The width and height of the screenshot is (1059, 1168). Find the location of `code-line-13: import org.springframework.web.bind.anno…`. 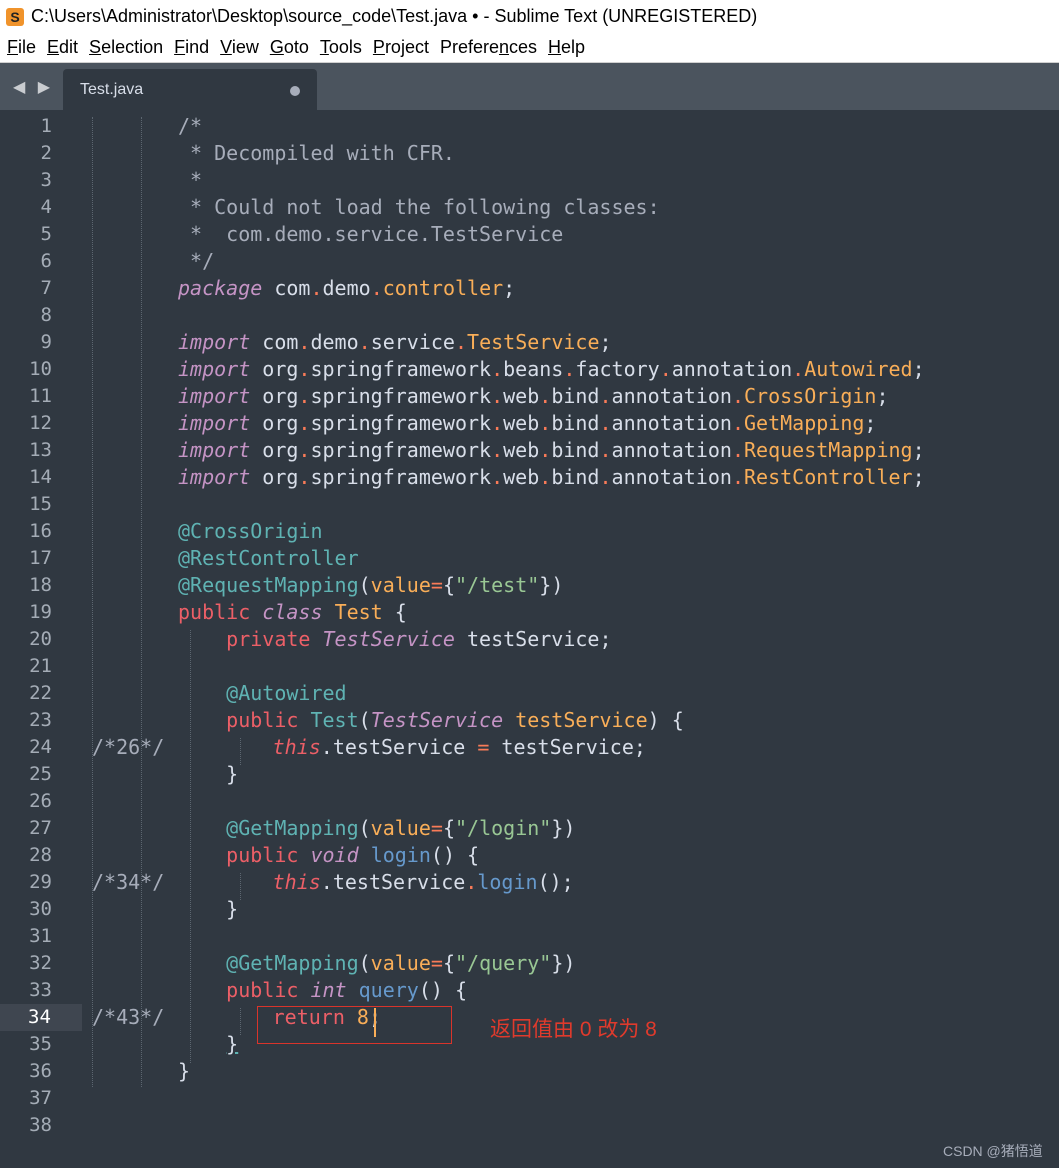

code-line-13: import org.springframework.web.bind.anno… is located at coordinates (551, 450).